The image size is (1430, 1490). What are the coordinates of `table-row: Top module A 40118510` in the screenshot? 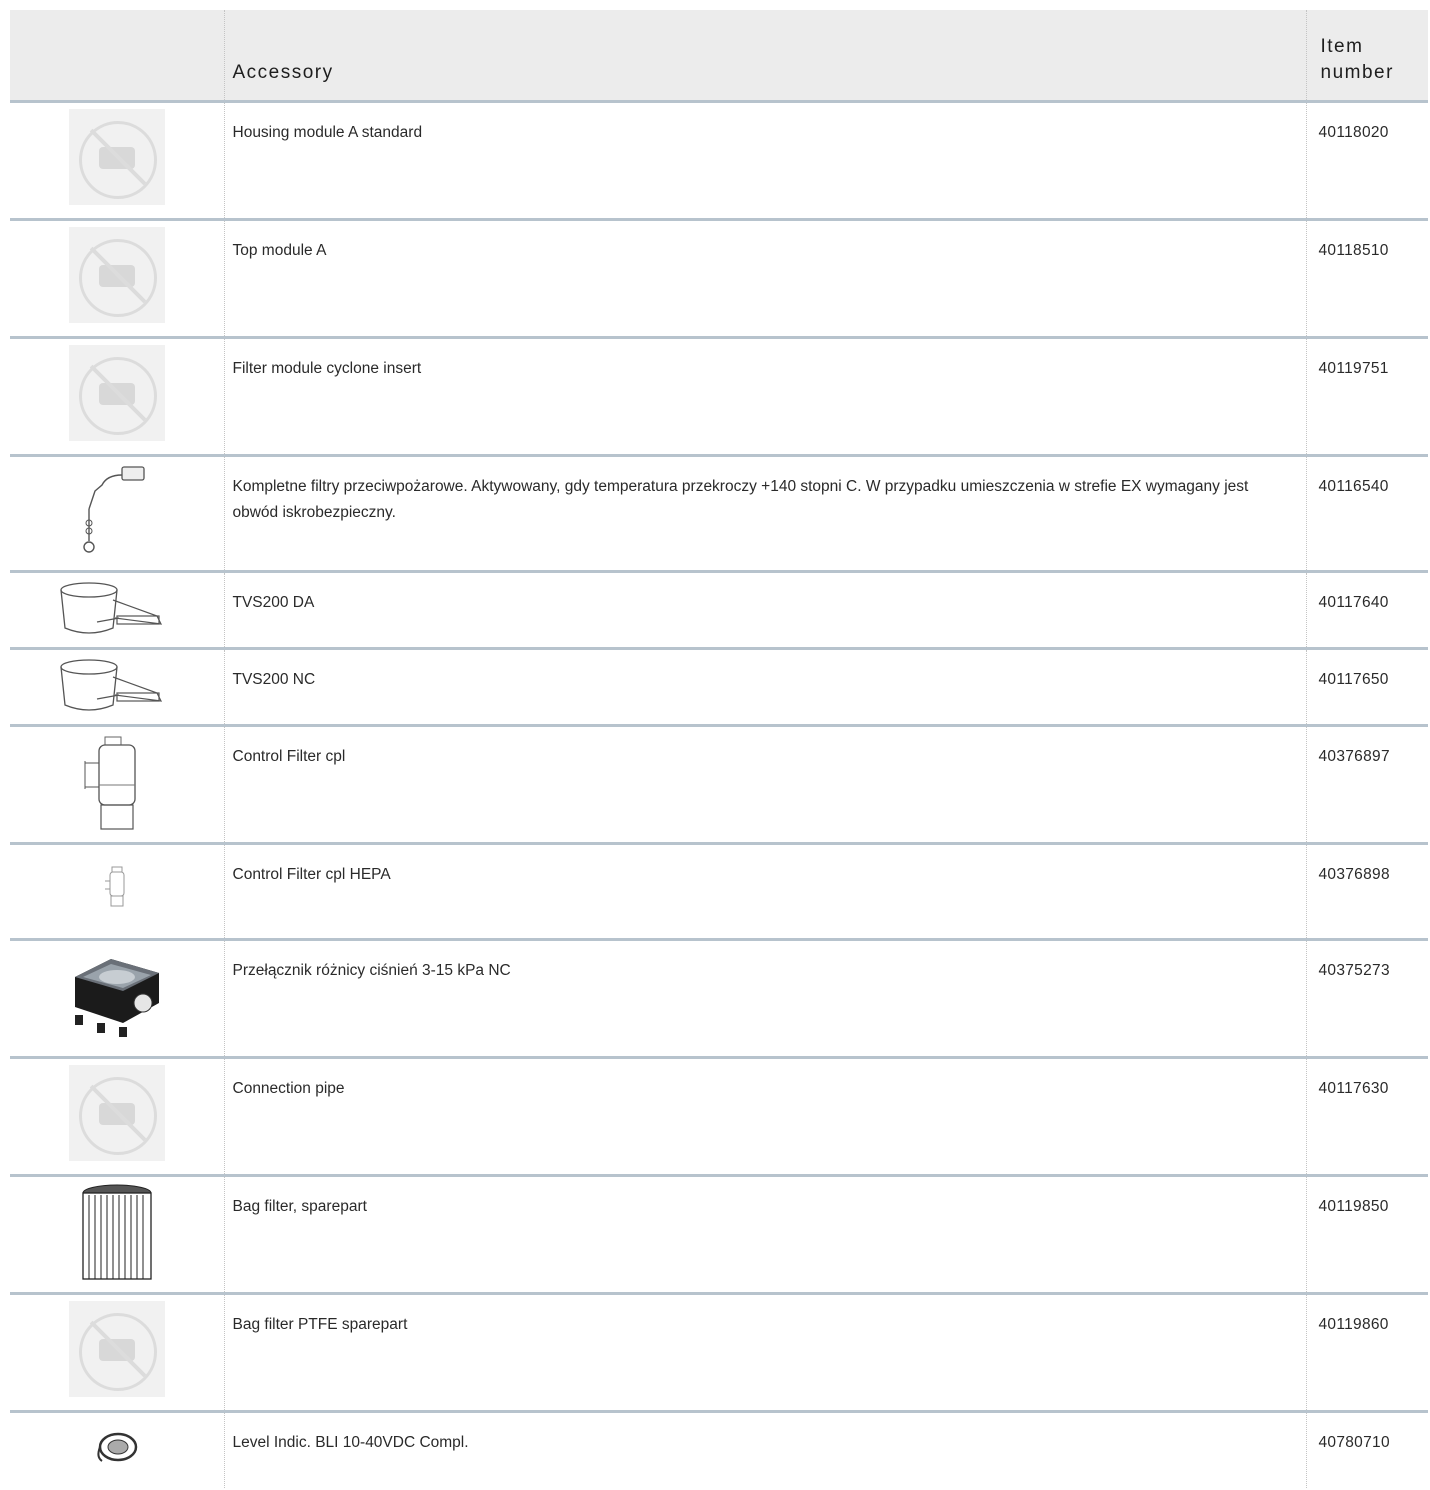 It's located at (719, 279).